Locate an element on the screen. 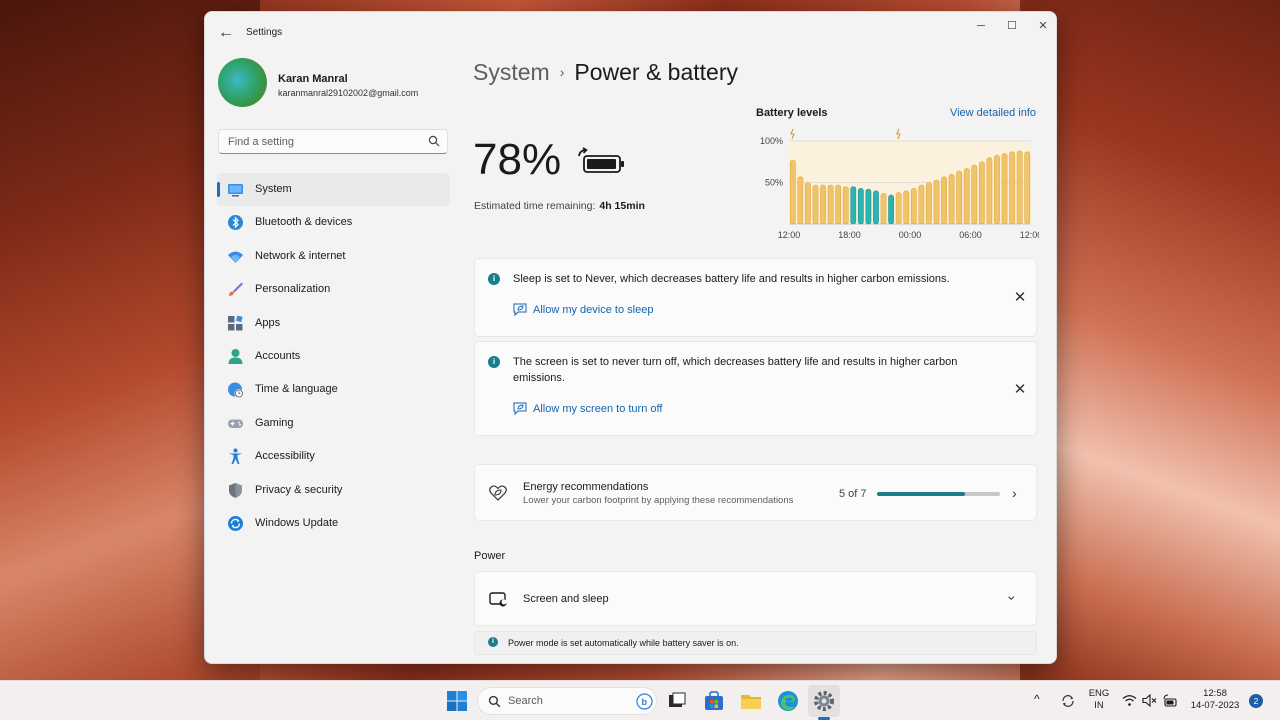 The image size is (1280, 720). volume-muted-icon is located at coordinates (1149, 700).